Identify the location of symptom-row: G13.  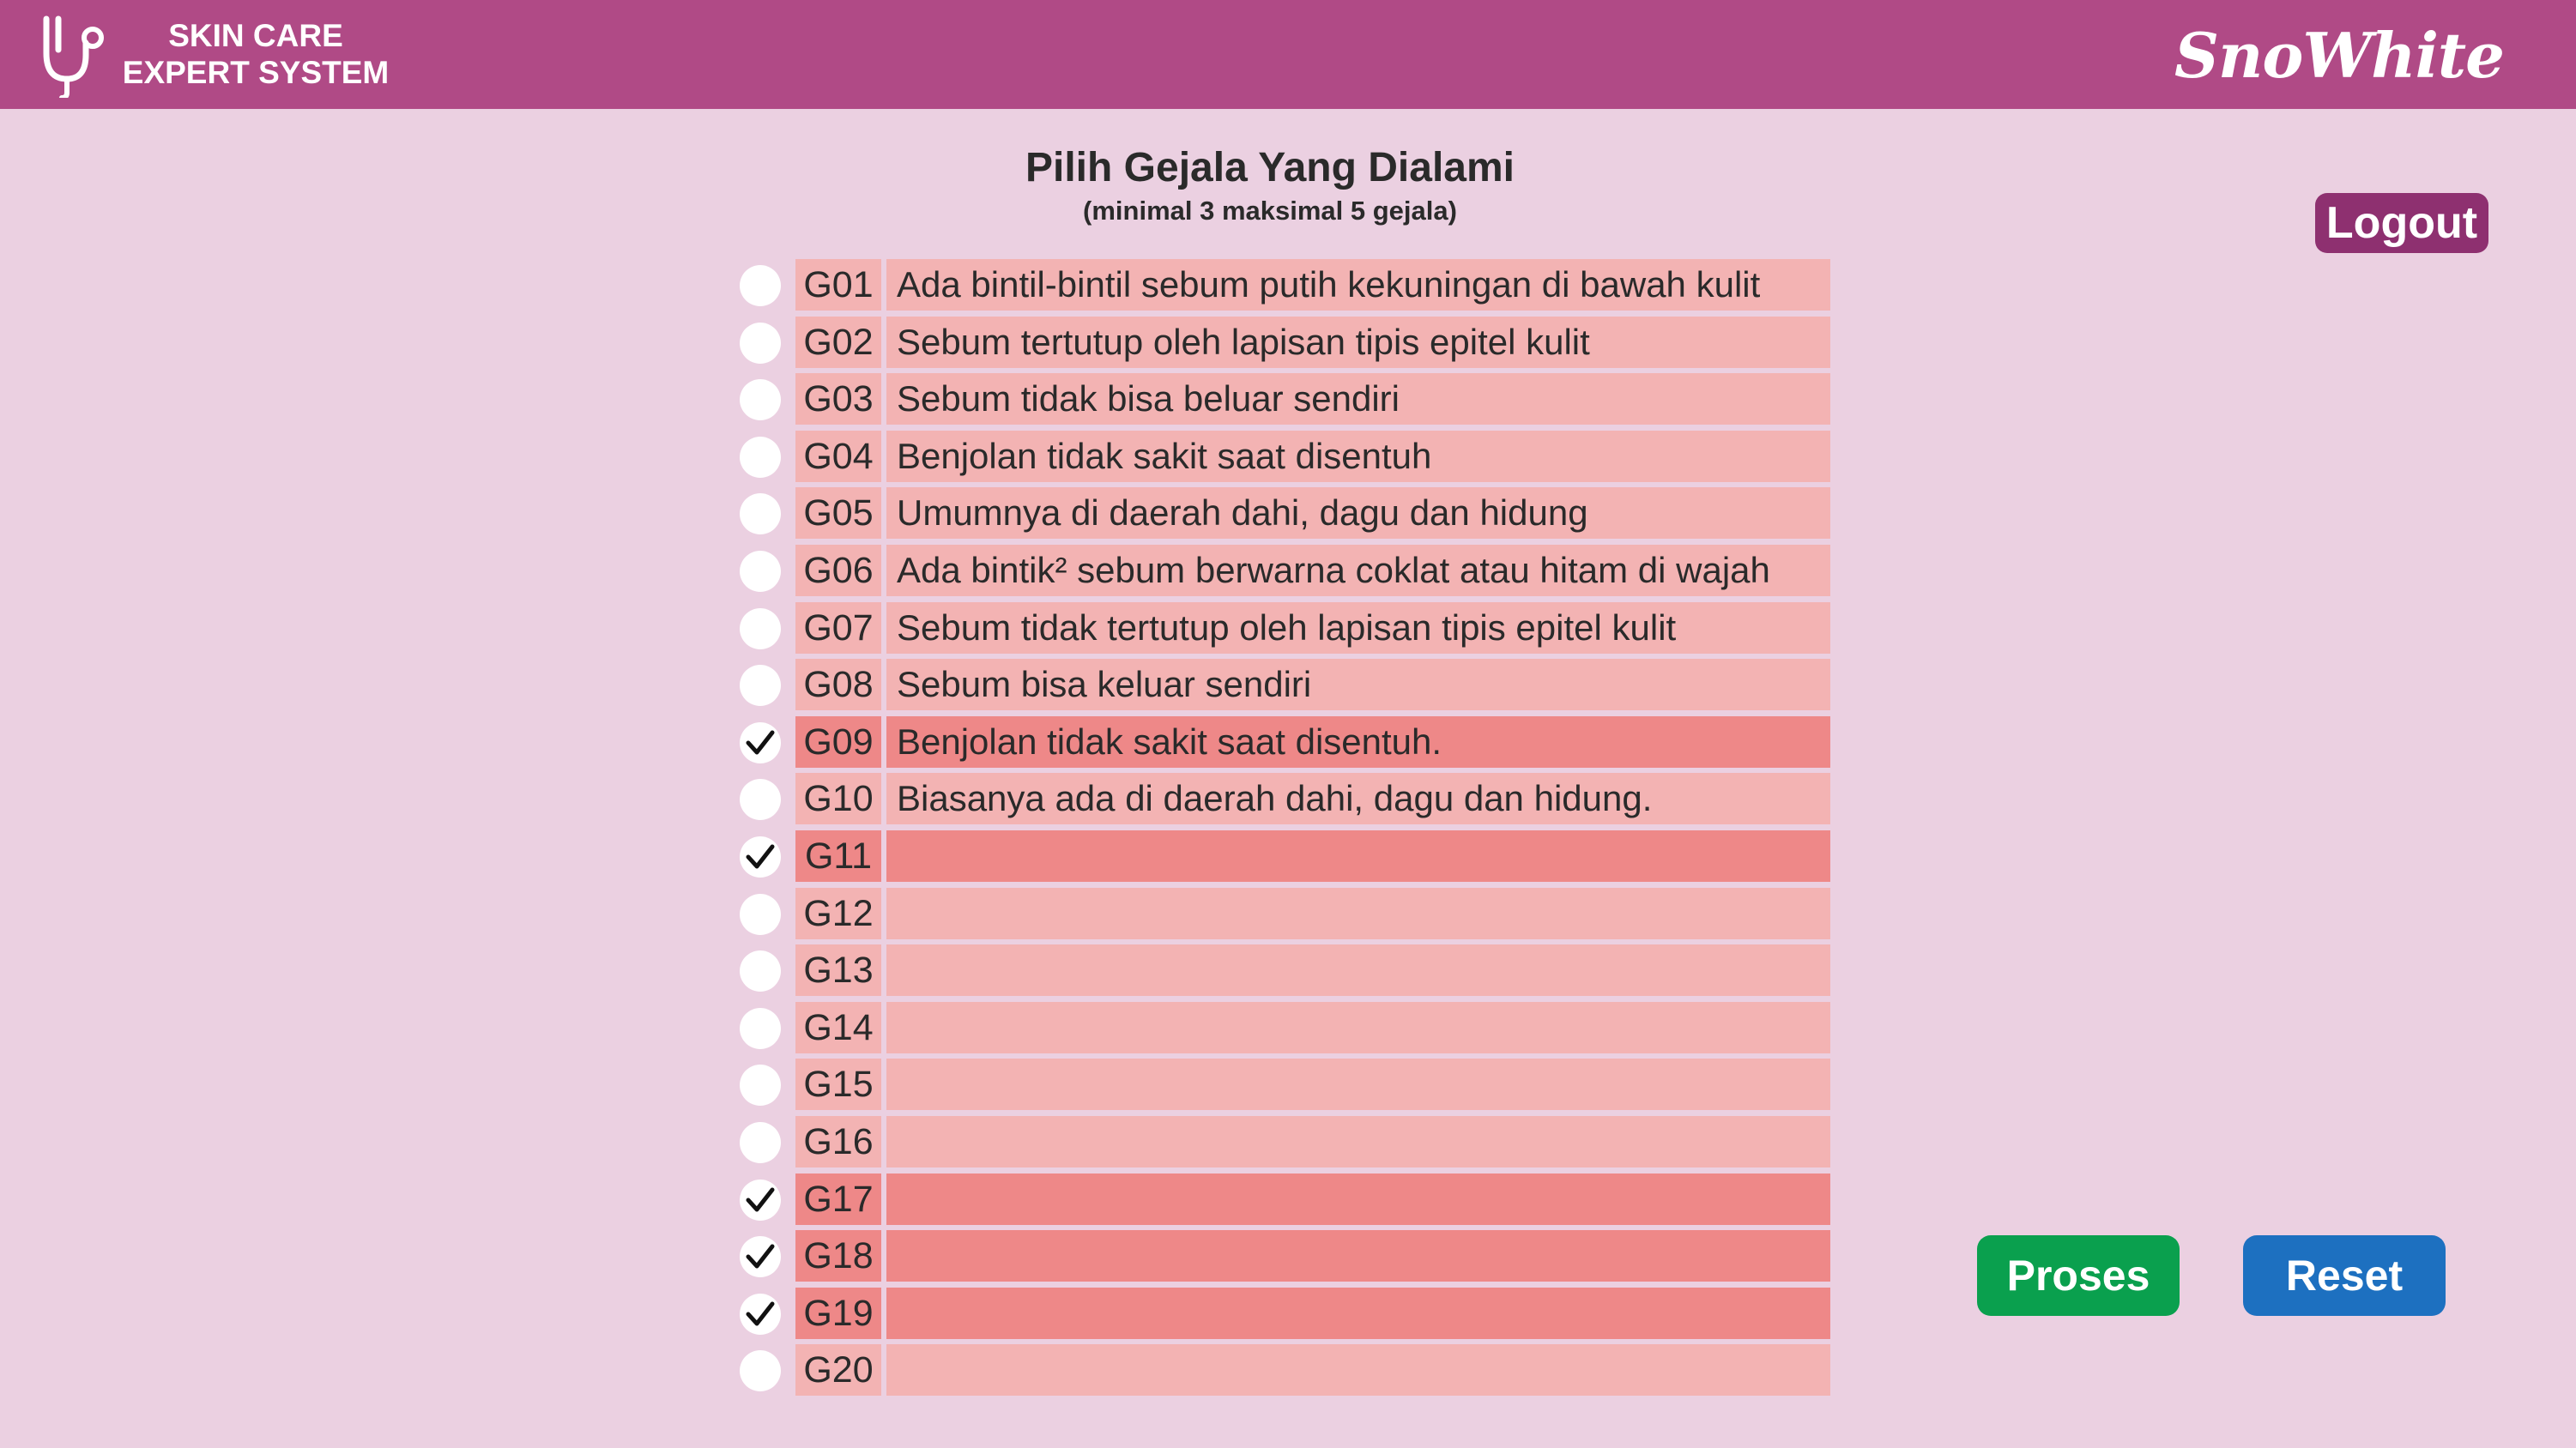
(1283, 972).